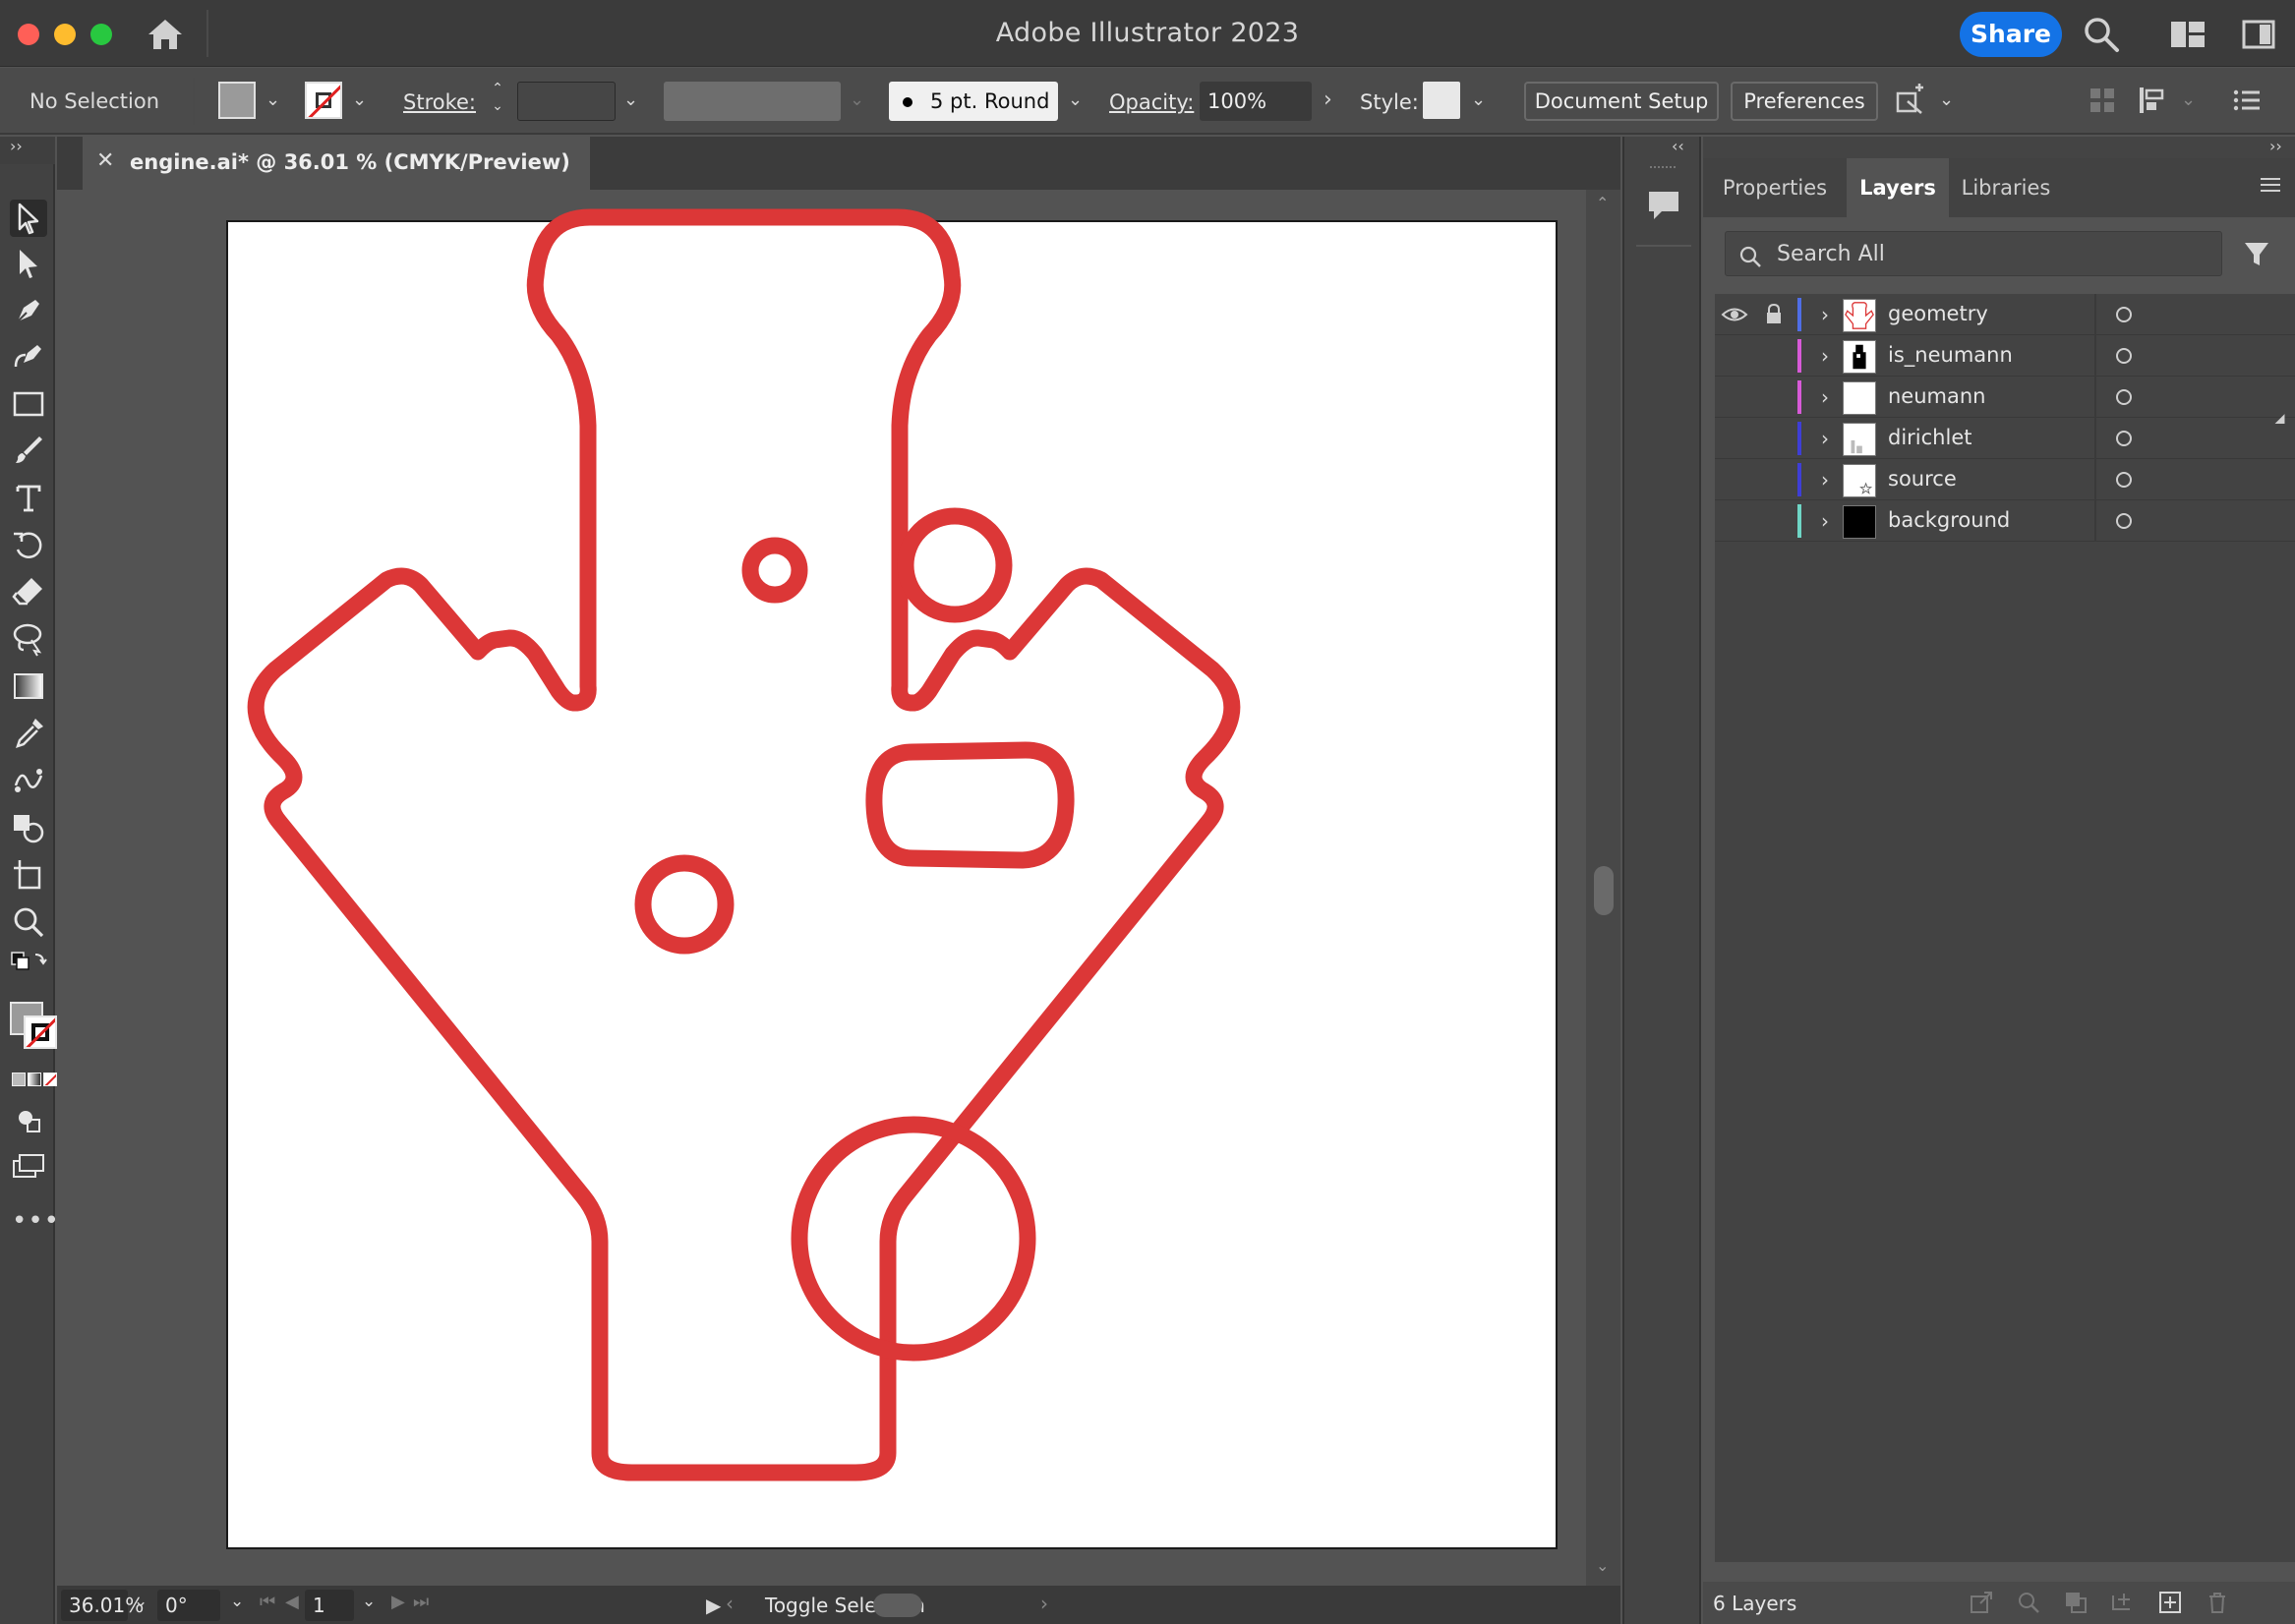 The width and height of the screenshot is (2295, 1624). I want to click on stroke-weight-field, so click(566, 101).